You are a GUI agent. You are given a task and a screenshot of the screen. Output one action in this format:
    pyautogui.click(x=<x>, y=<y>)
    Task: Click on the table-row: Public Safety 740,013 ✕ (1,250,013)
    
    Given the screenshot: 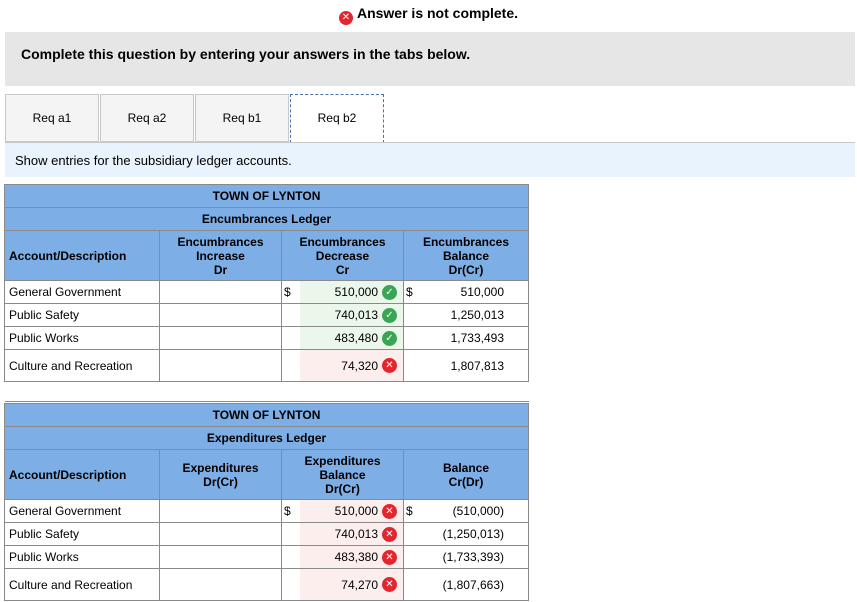 What is the action you would take?
    pyautogui.click(x=266, y=534)
    